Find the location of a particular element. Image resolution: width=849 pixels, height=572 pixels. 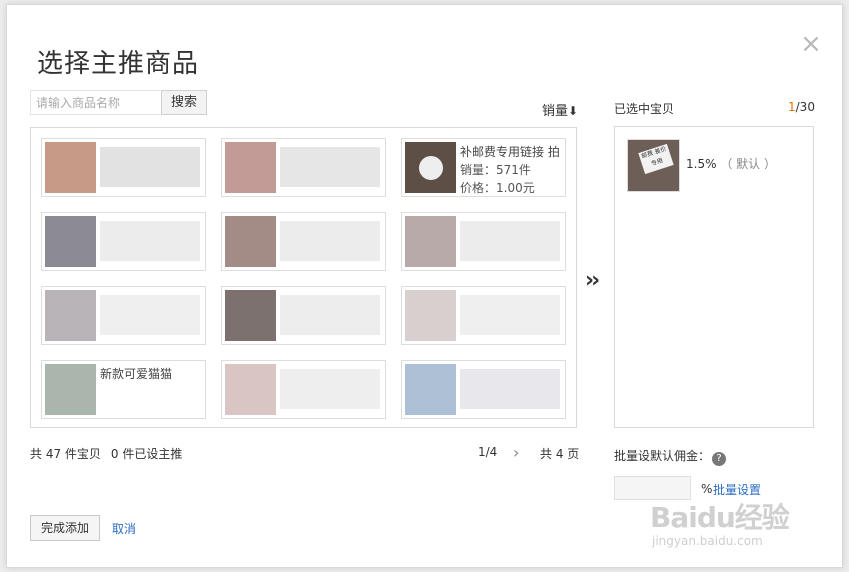

help-icon: ? is located at coordinates (719, 459).